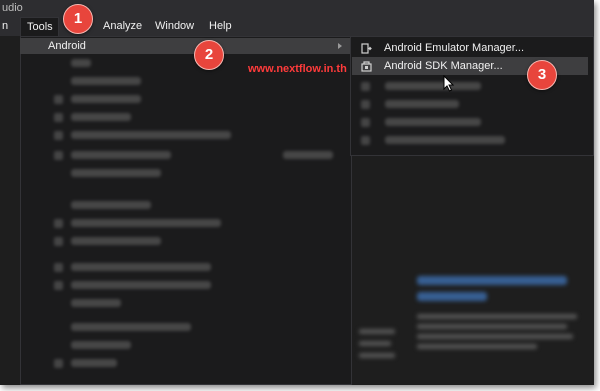  Describe the element at coordinates (78, 19) in the screenshot. I see `step-badge-1: 1` at that location.